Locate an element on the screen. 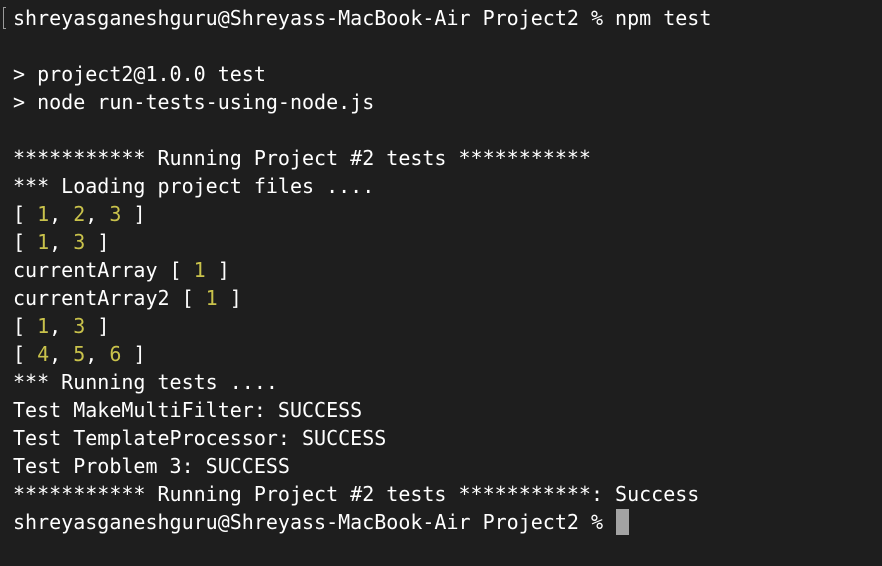 The image size is (882, 566). current-array2-line: currentArray2 [ 1 ] is located at coordinates (447, 298).